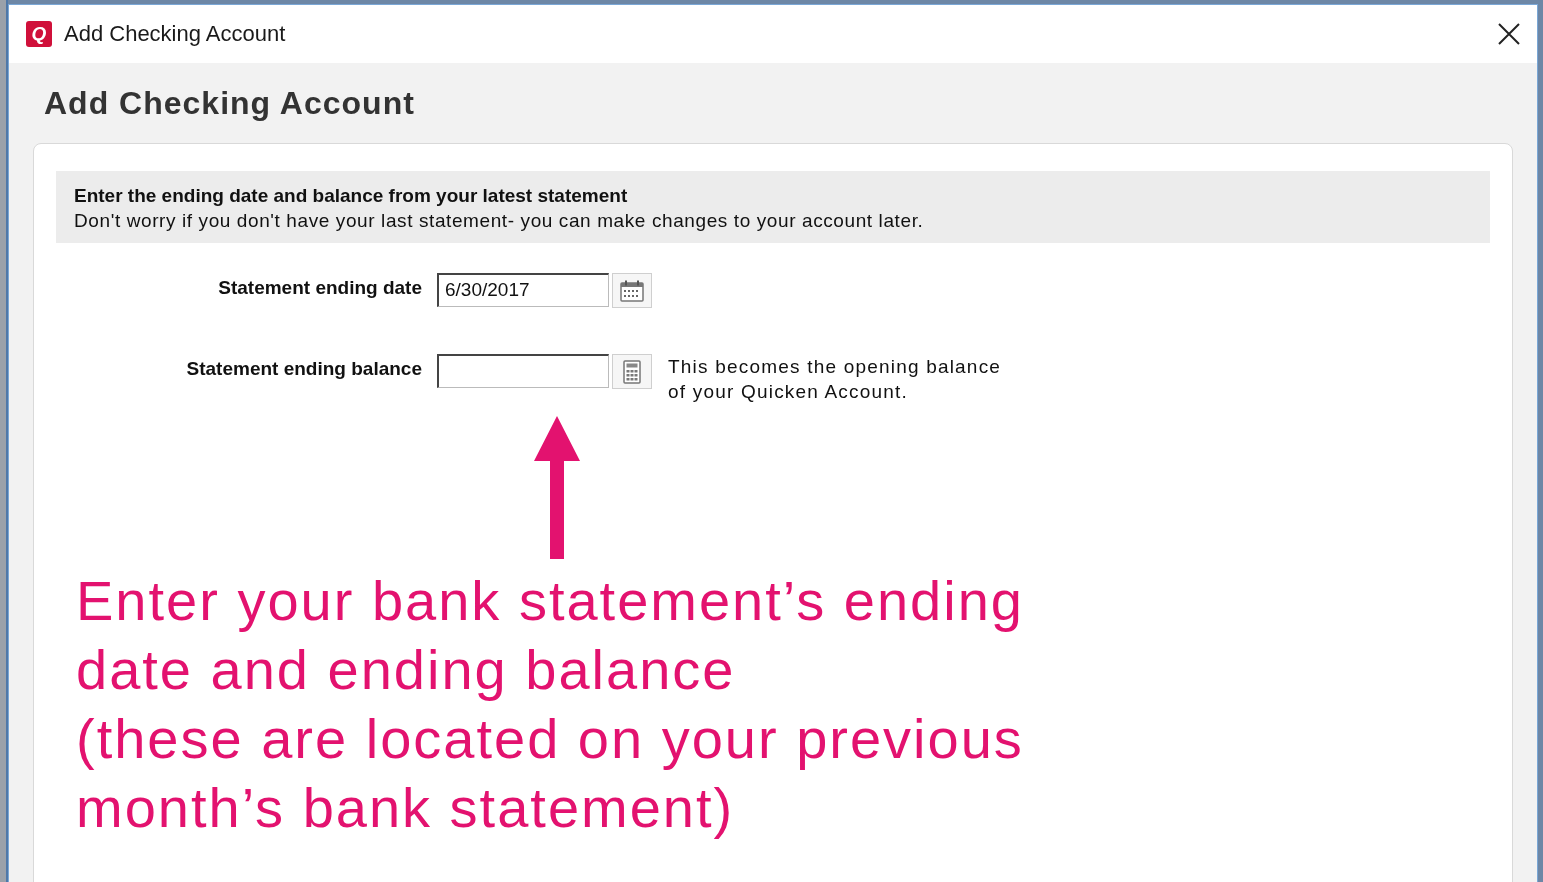 Image resolution: width=1543 pixels, height=882 pixels. I want to click on field-label: Statement ending date, so click(319, 288).